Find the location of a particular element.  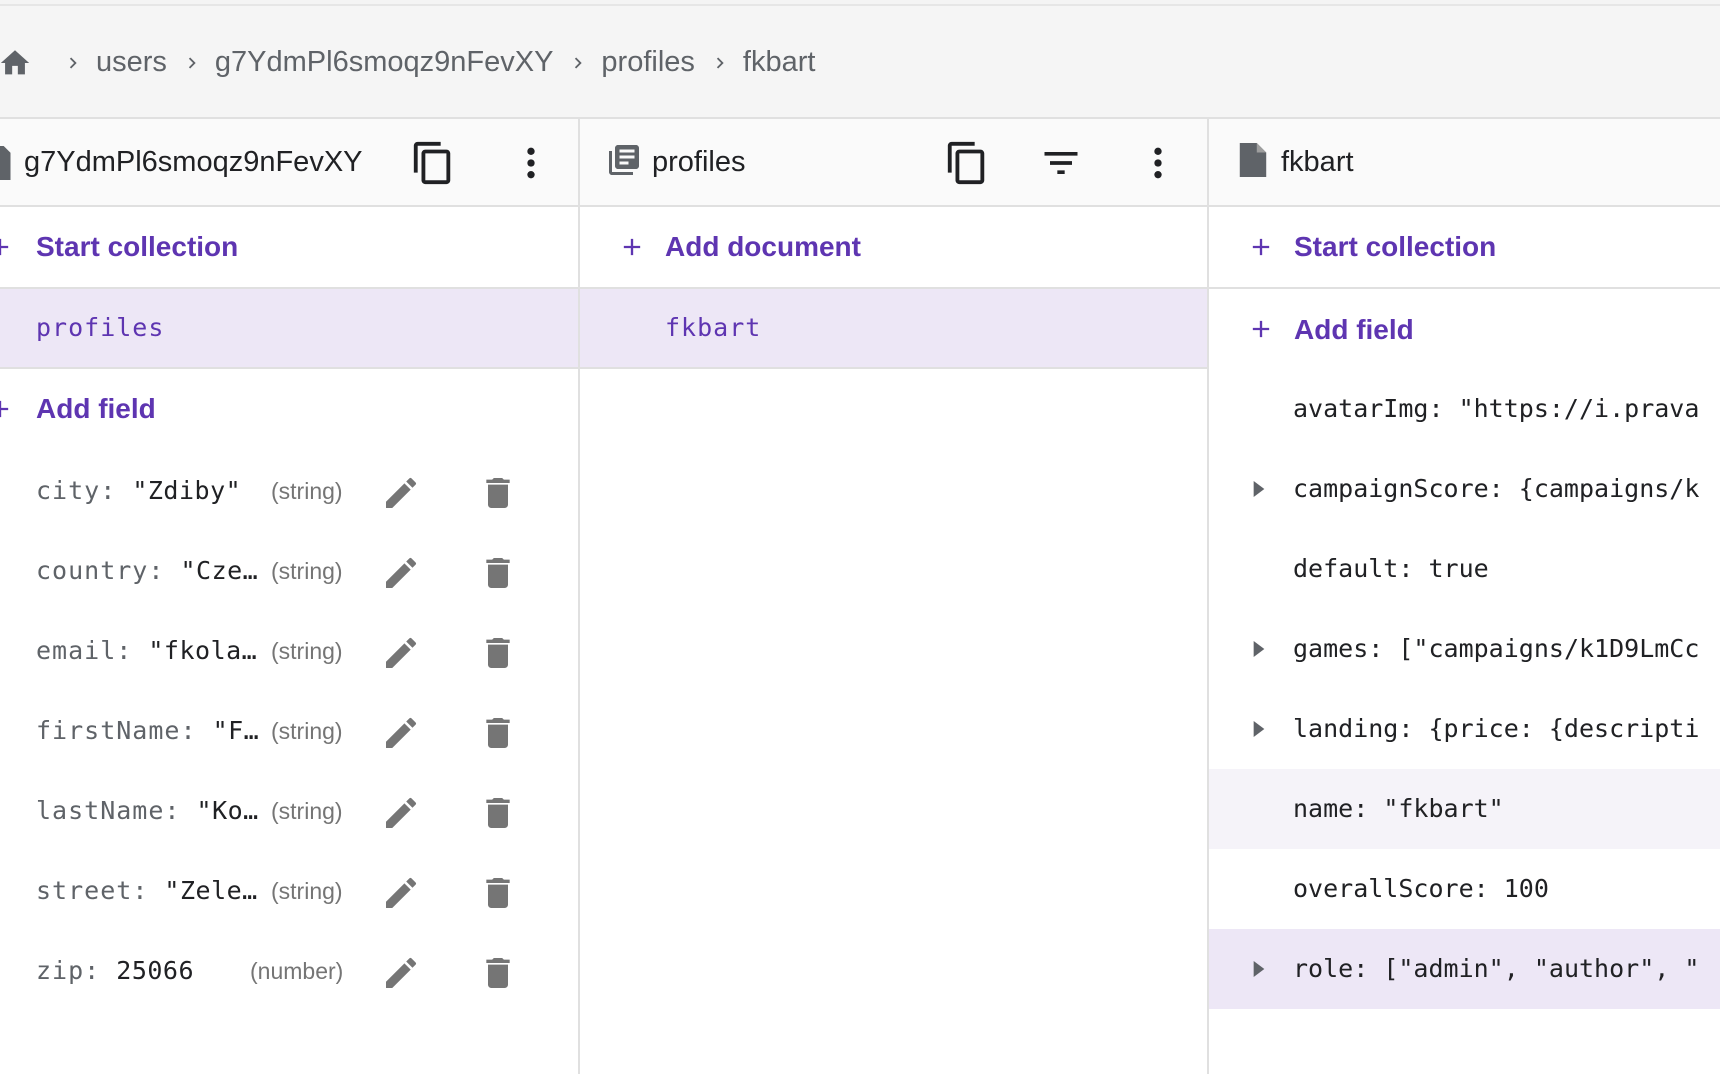

add-document-button: Add document is located at coordinates (893, 248).